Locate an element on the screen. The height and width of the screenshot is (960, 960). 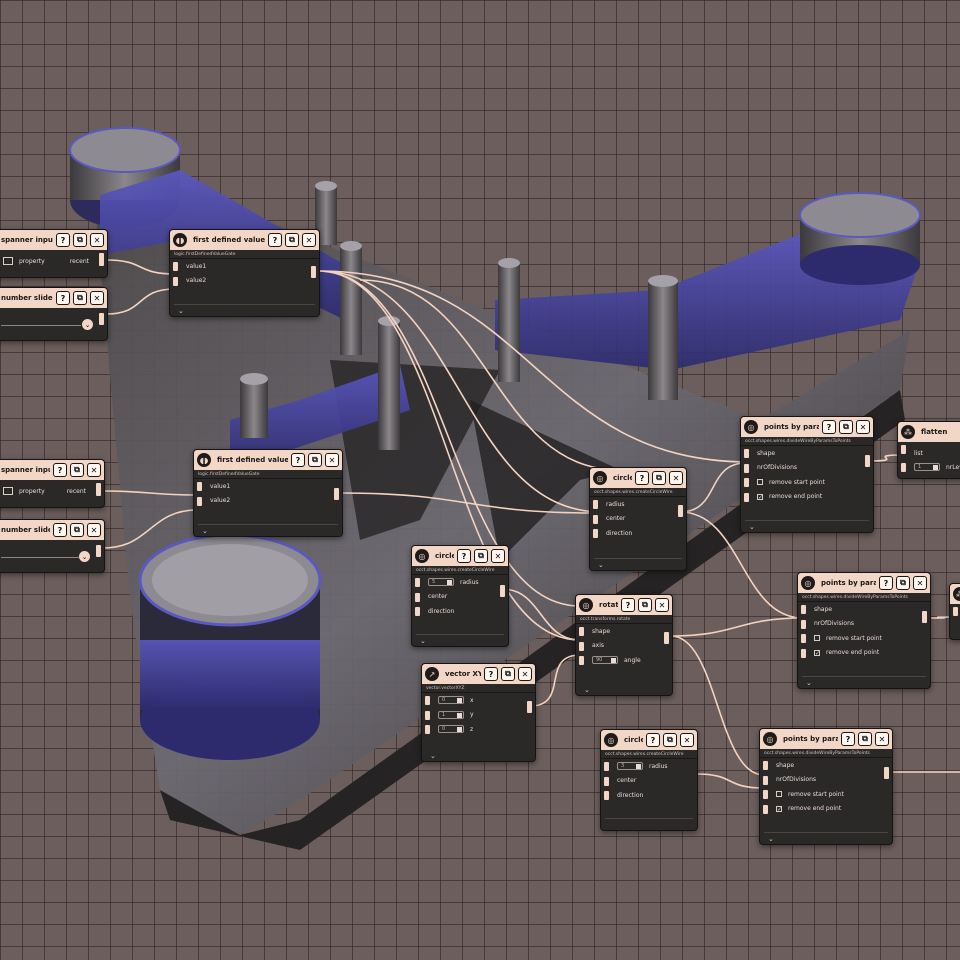
y-input: 1 is located at coordinates (451, 714).